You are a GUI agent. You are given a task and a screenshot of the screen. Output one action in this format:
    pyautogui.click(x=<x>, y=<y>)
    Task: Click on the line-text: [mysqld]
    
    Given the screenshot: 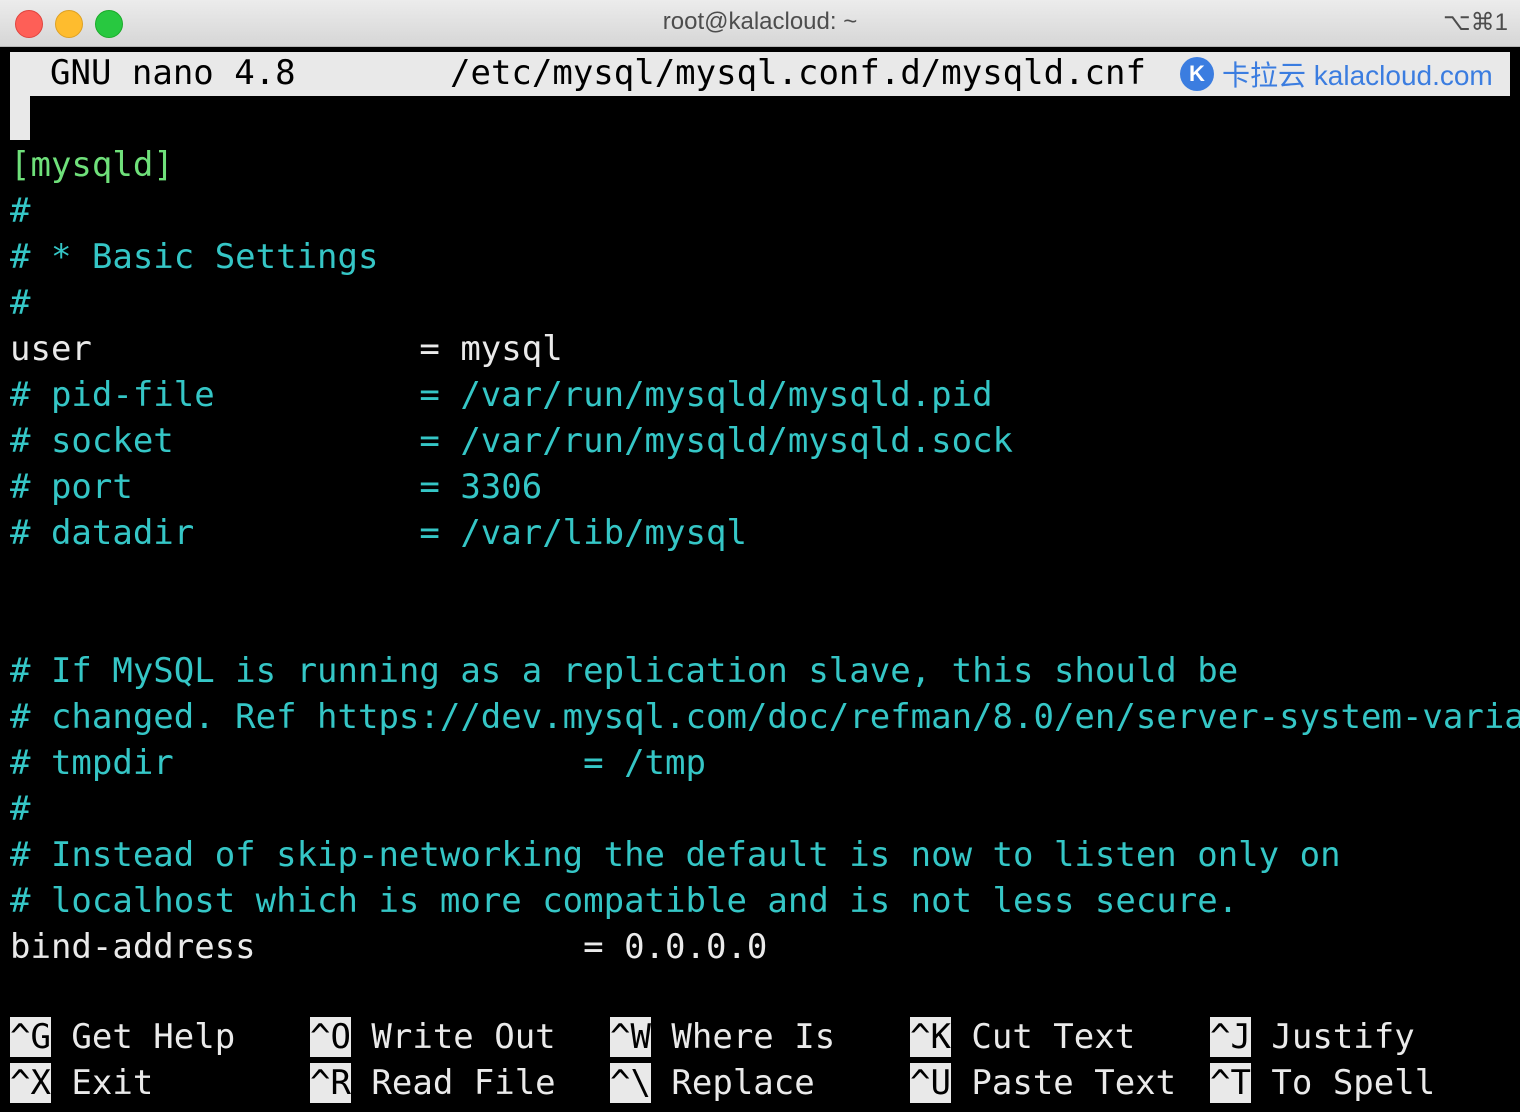 What is the action you would take?
    pyautogui.click(x=92, y=165)
    